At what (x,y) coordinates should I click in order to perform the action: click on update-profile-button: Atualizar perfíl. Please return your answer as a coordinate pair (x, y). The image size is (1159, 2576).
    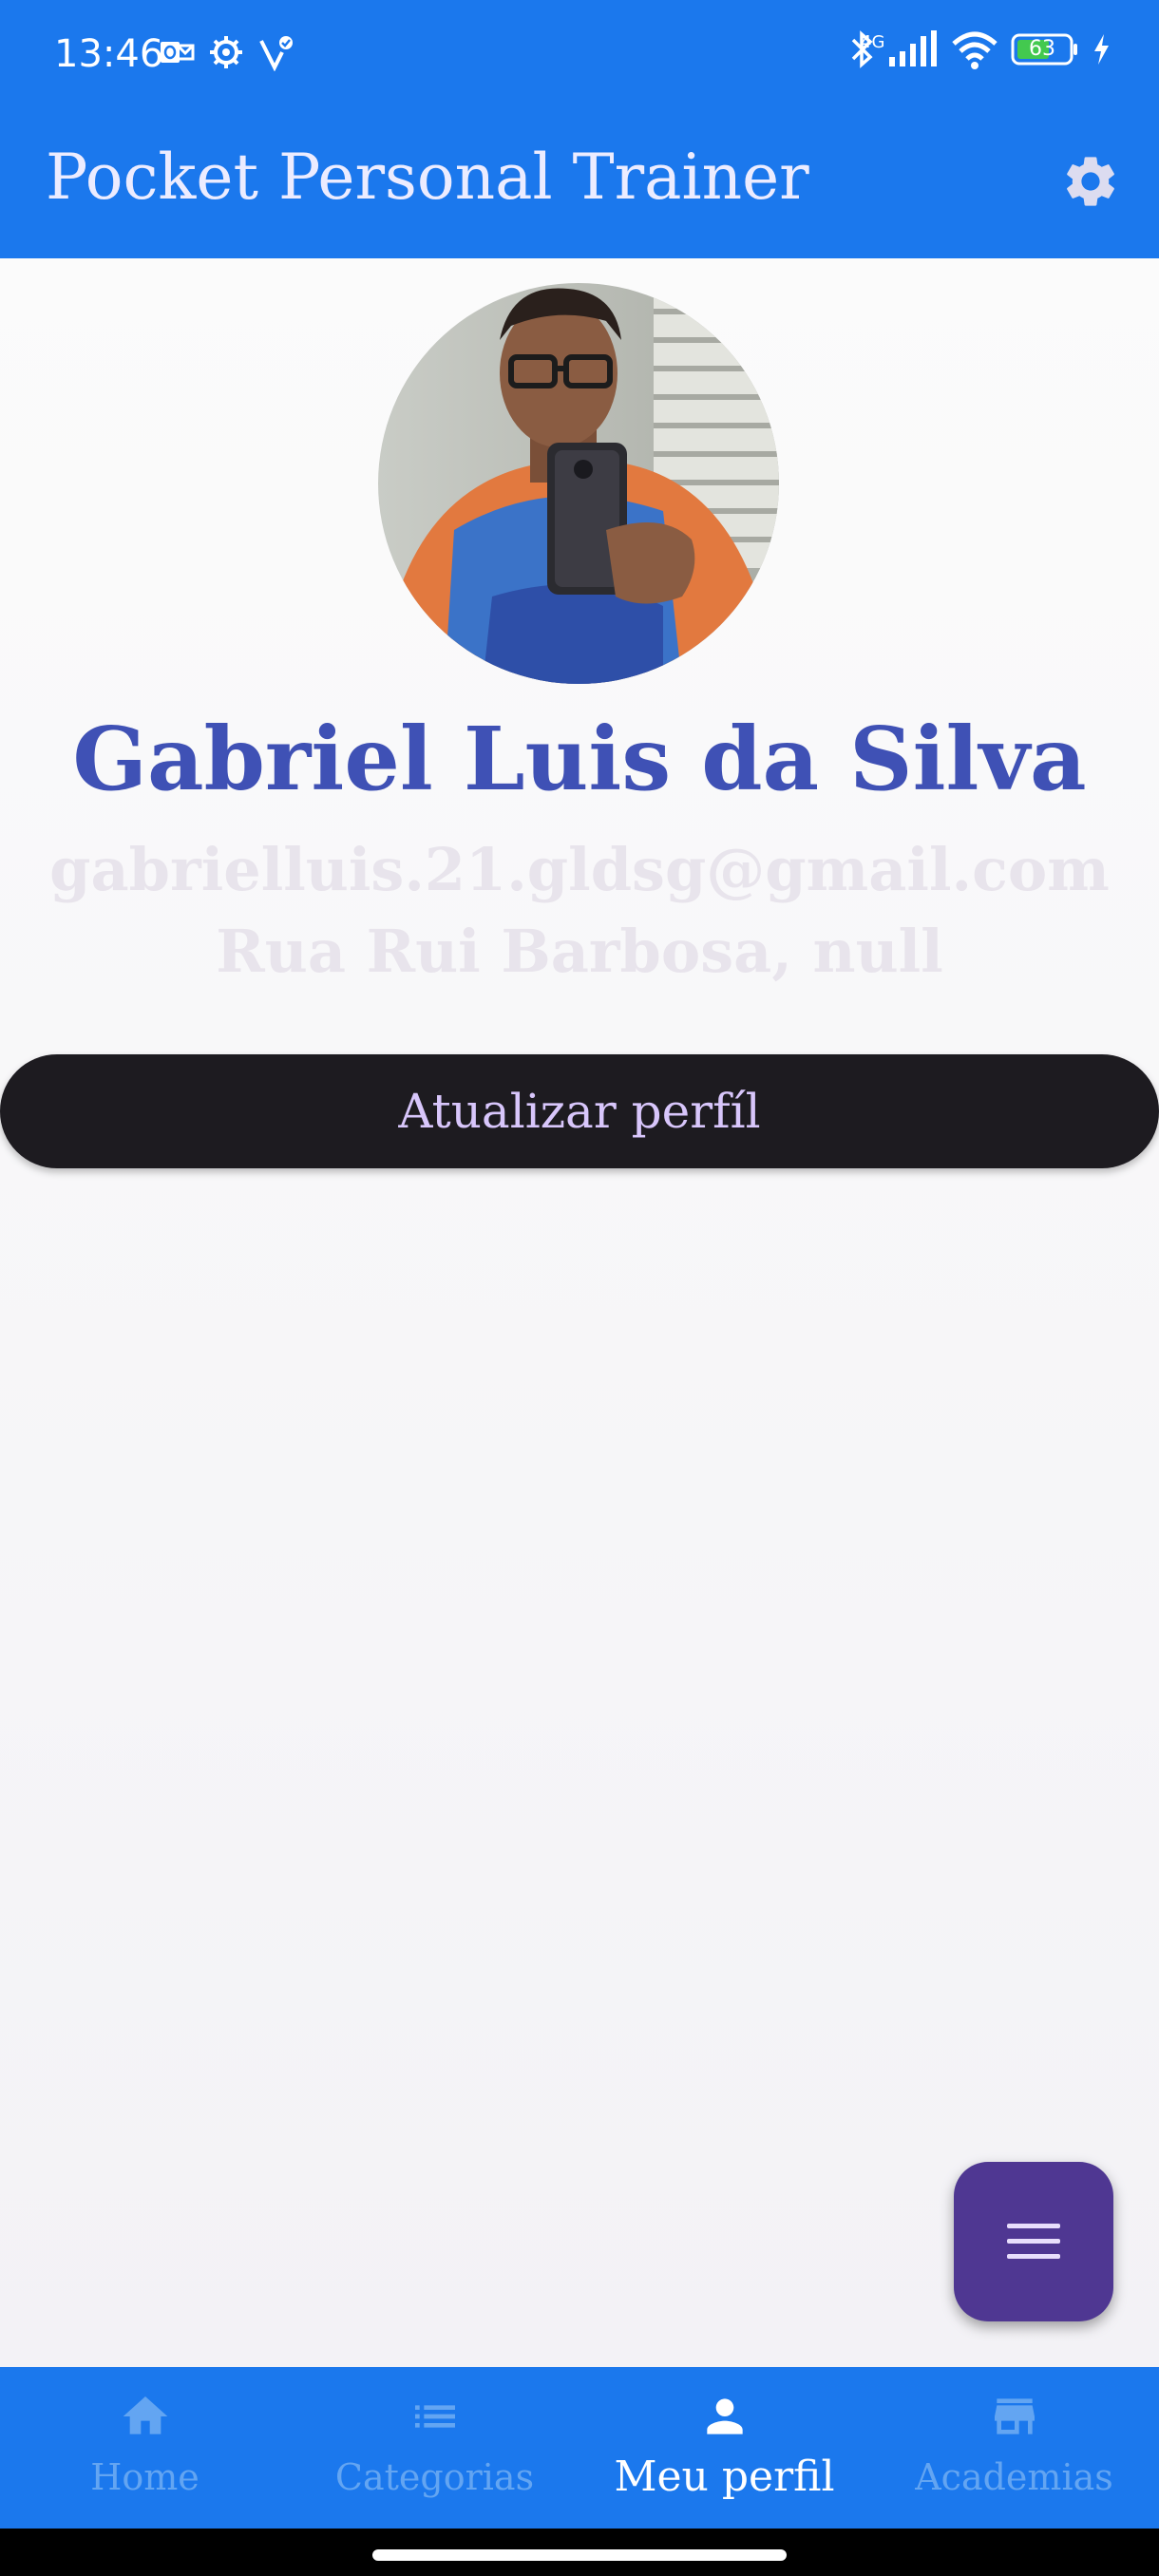
    Looking at the image, I should click on (579, 1111).